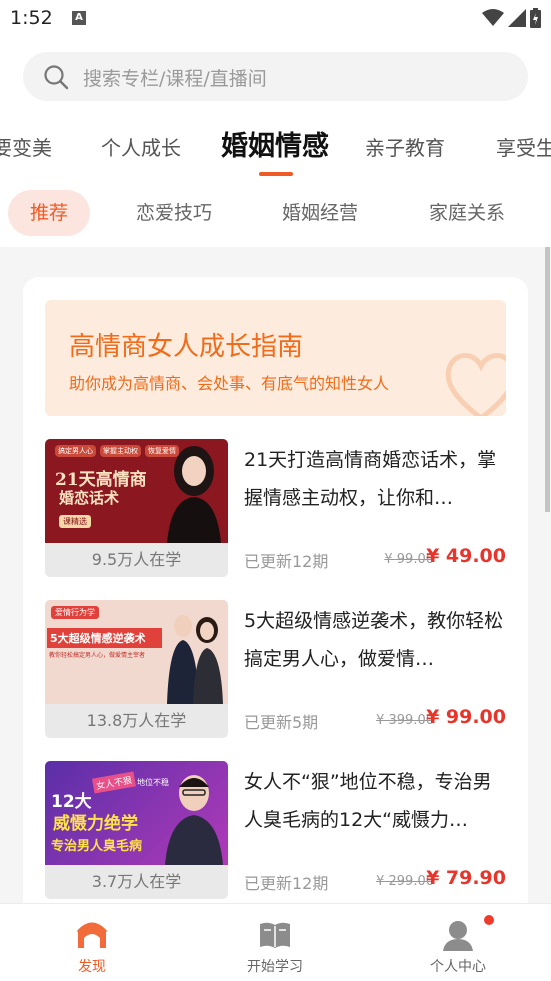 The width and height of the screenshot is (551, 981). I want to click on cover-badge: 课精选, so click(75, 521).